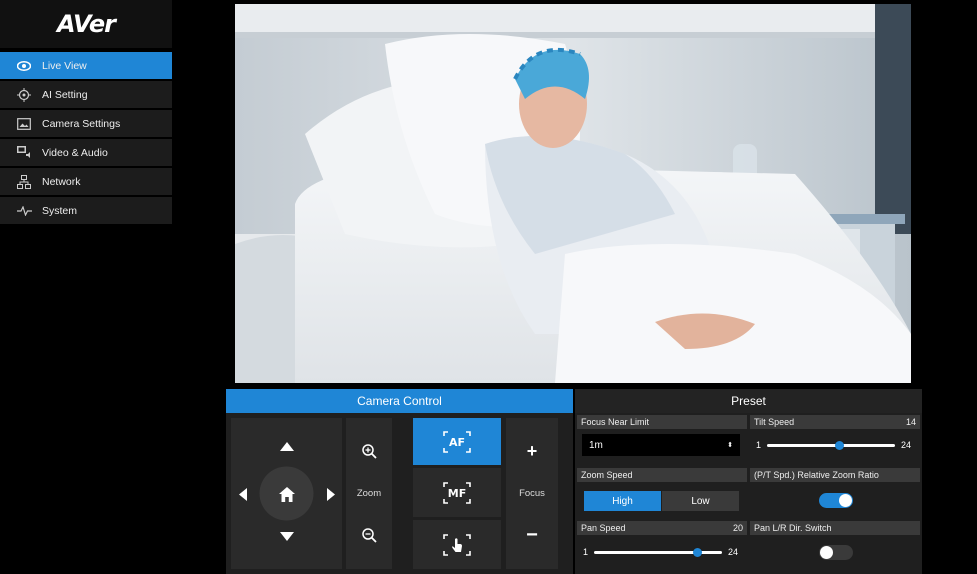 The height and width of the screenshot is (574, 977). I want to click on tilt-speed-header: Tilt Speed 14, so click(835, 422).